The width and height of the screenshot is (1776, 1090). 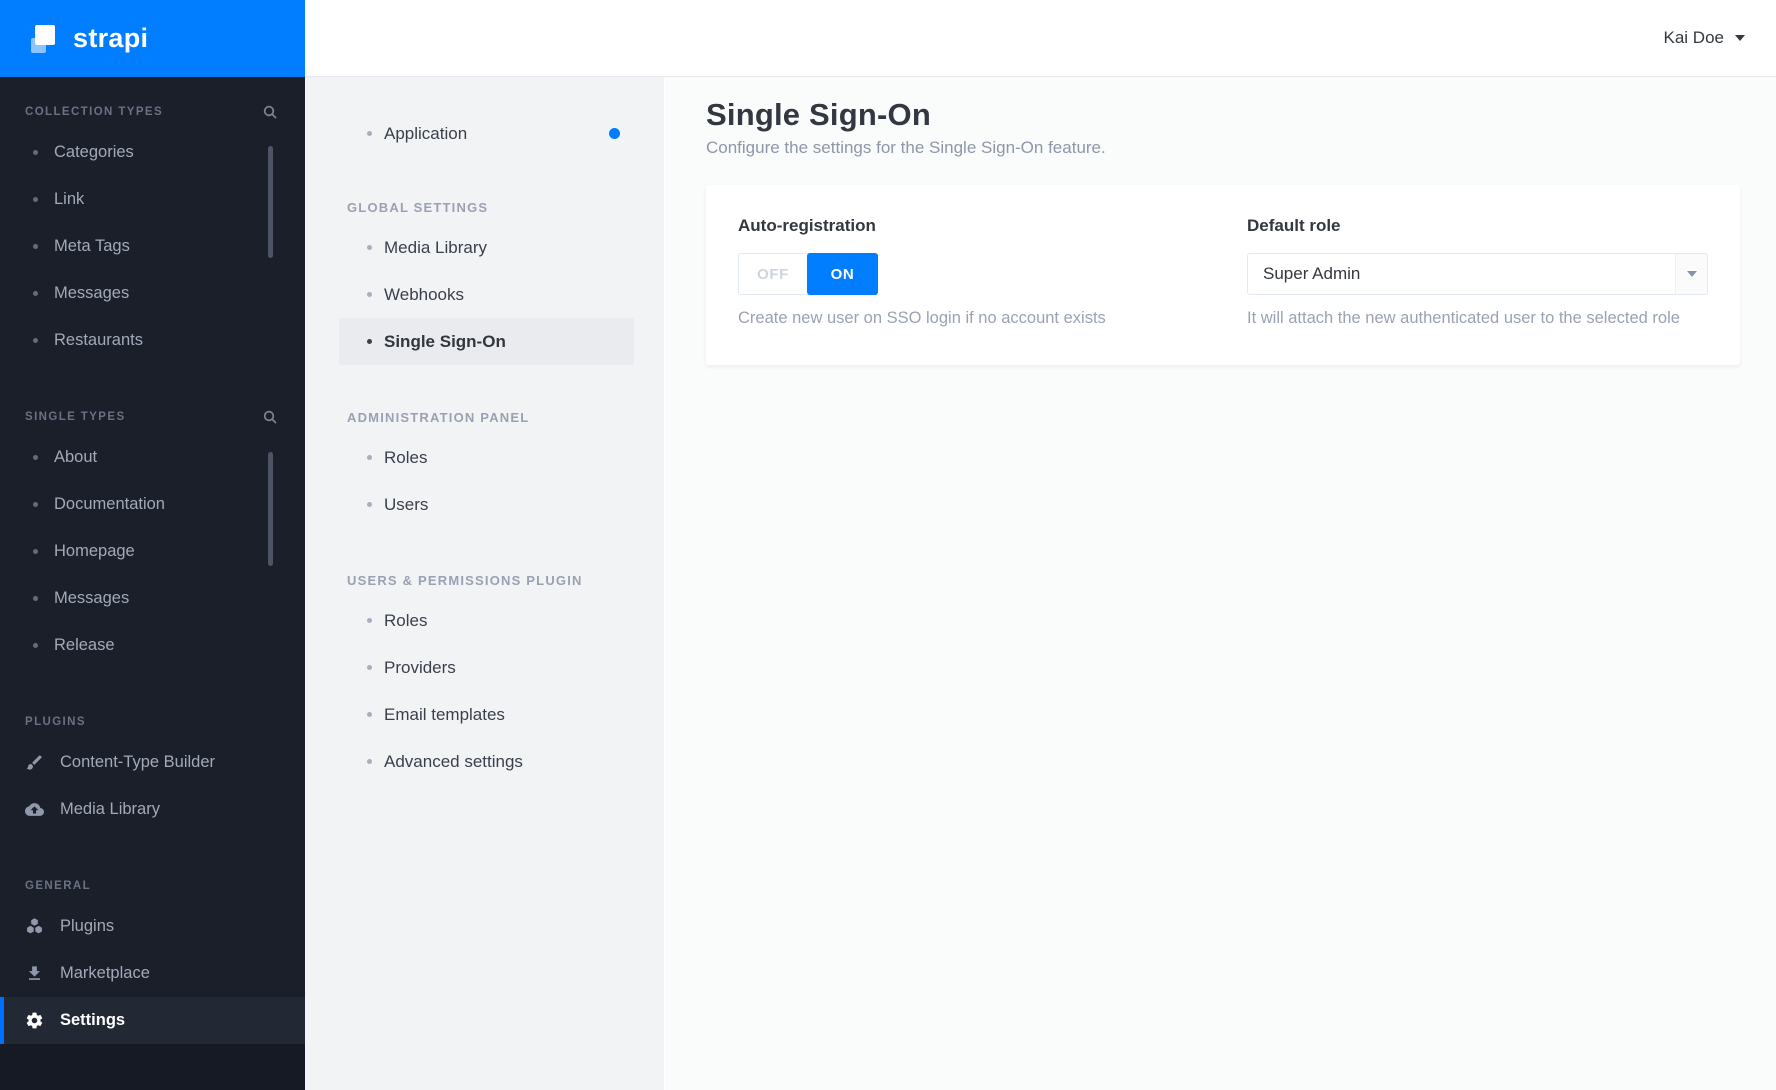 I want to click on download-icon, so click(x=34, y=973).